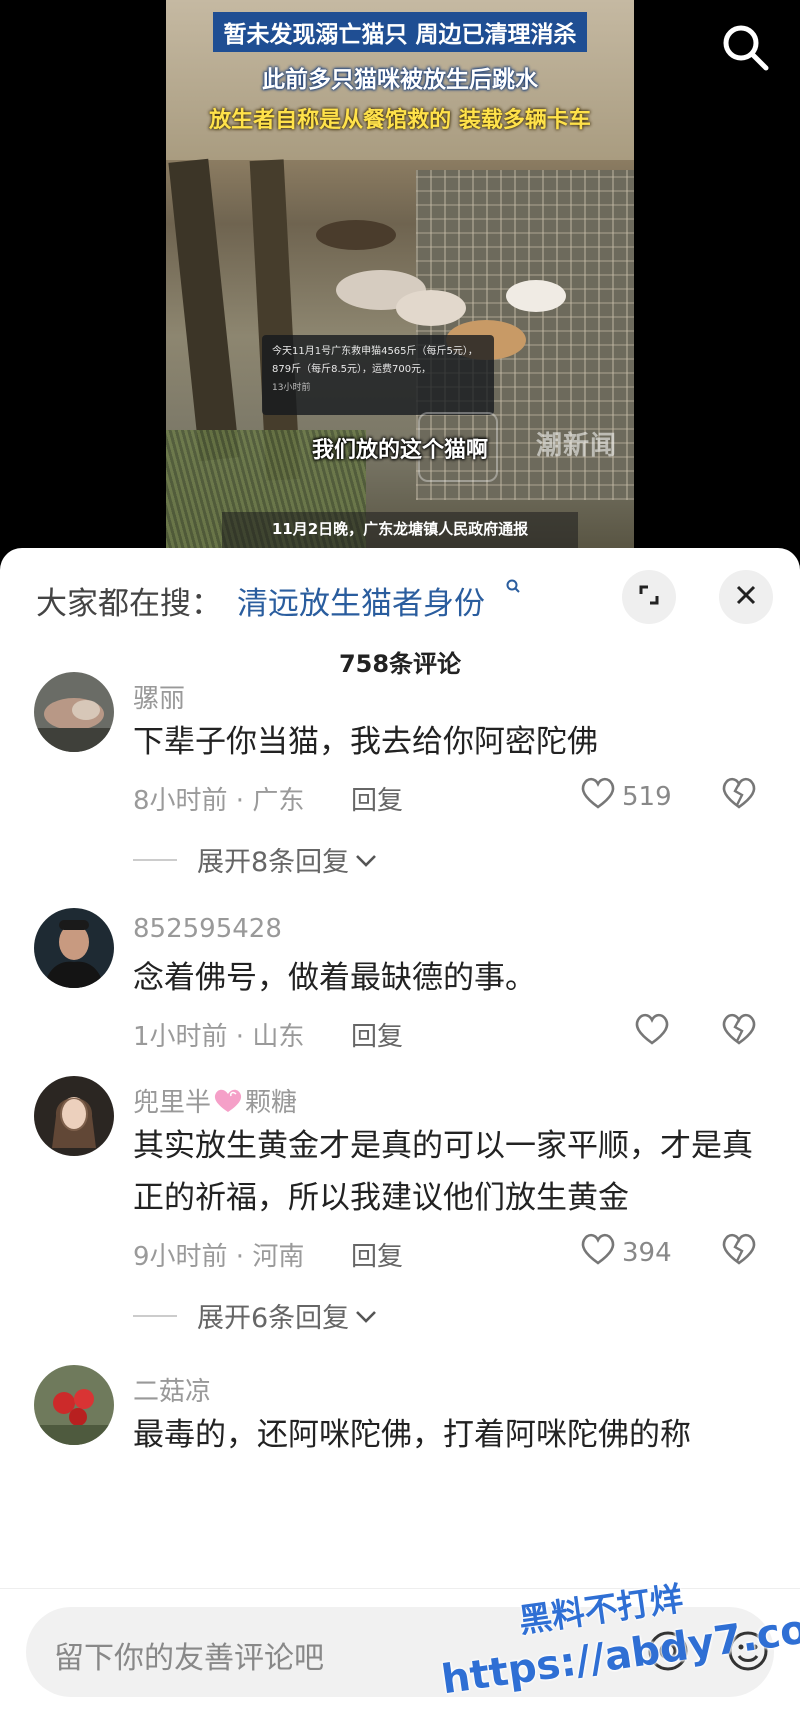 This screenshot has height=1713, width=800. I want to click on expand-icon, so click(649, 597).